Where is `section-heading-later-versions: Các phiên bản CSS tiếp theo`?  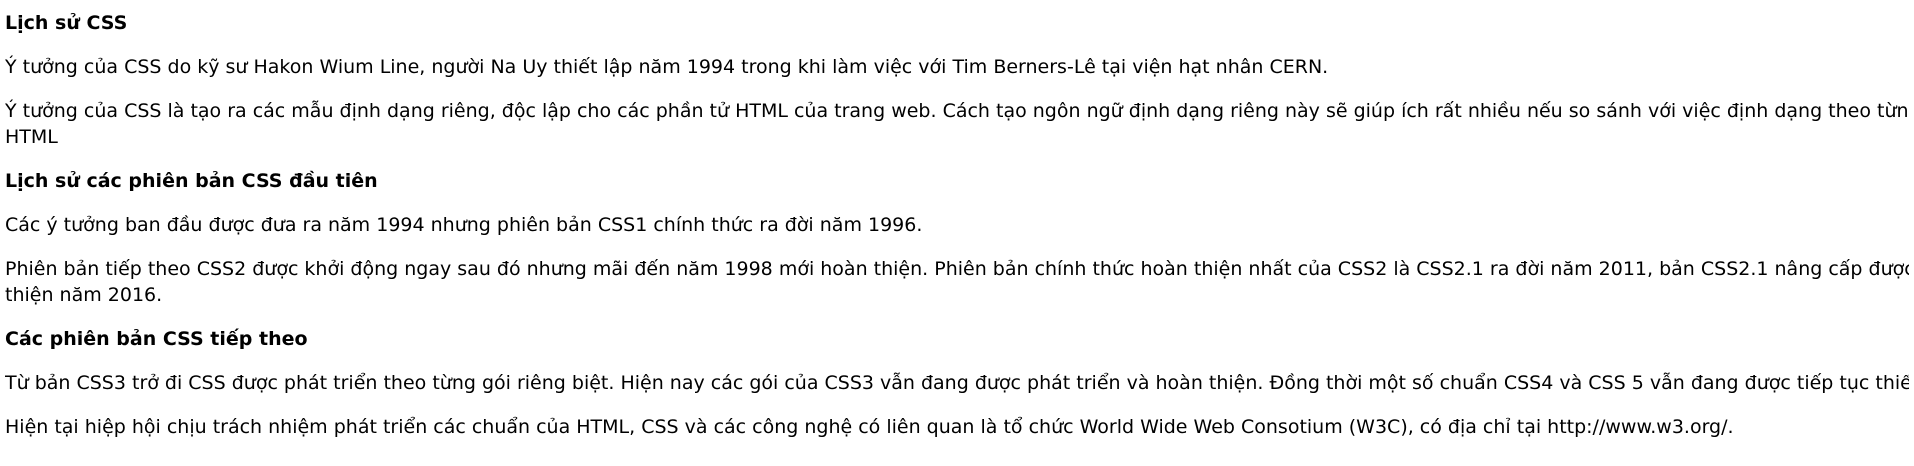 section-heading-later-versions: Các phiên bản CSS tiếp theo is located at coordinates (156, 339).